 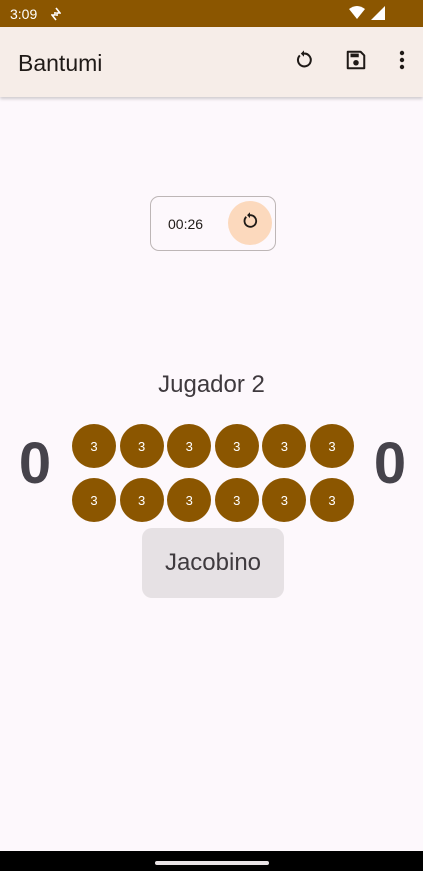 I want to click on navigation-bar, so click(x=211, y=861).